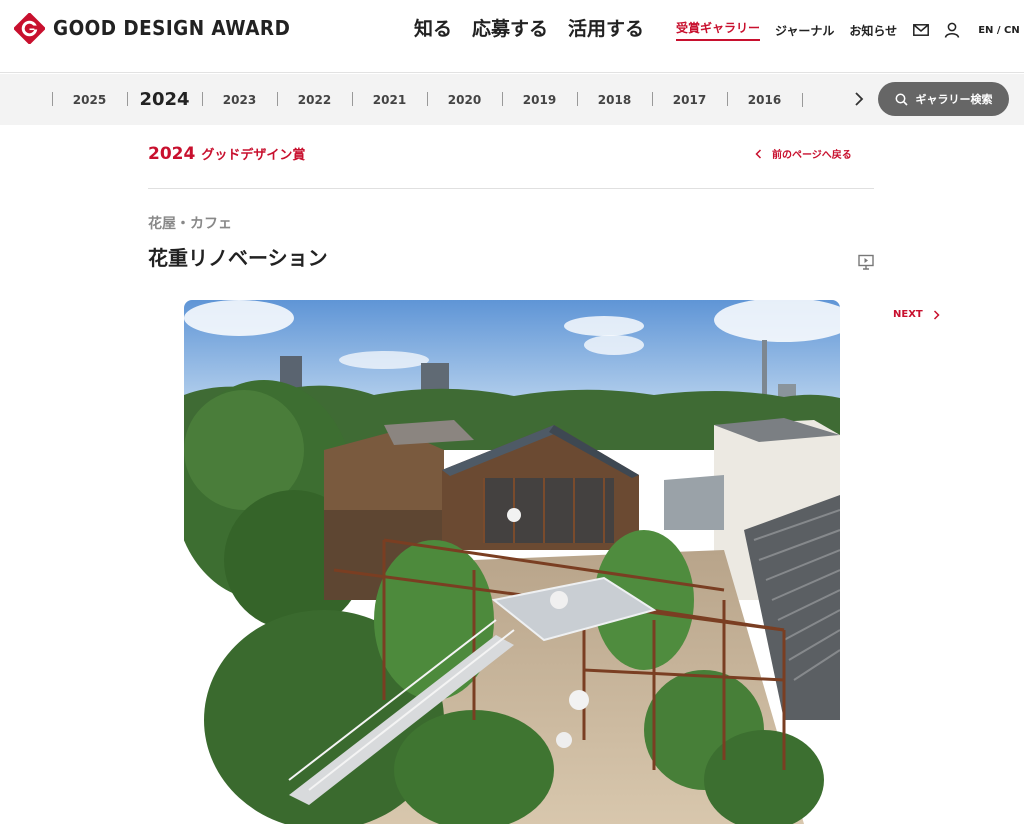 The image size is (1024, 833). I want to click on next-label: NEXT, so click(908, 314).